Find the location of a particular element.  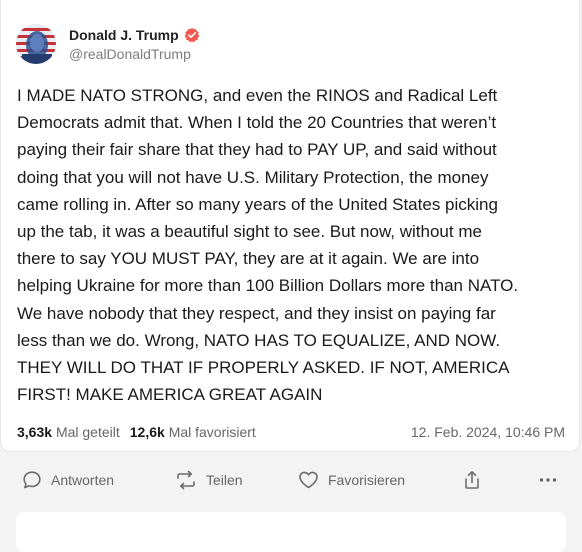

favorite-button: Favorisieren is located at coordinates (351, 480).